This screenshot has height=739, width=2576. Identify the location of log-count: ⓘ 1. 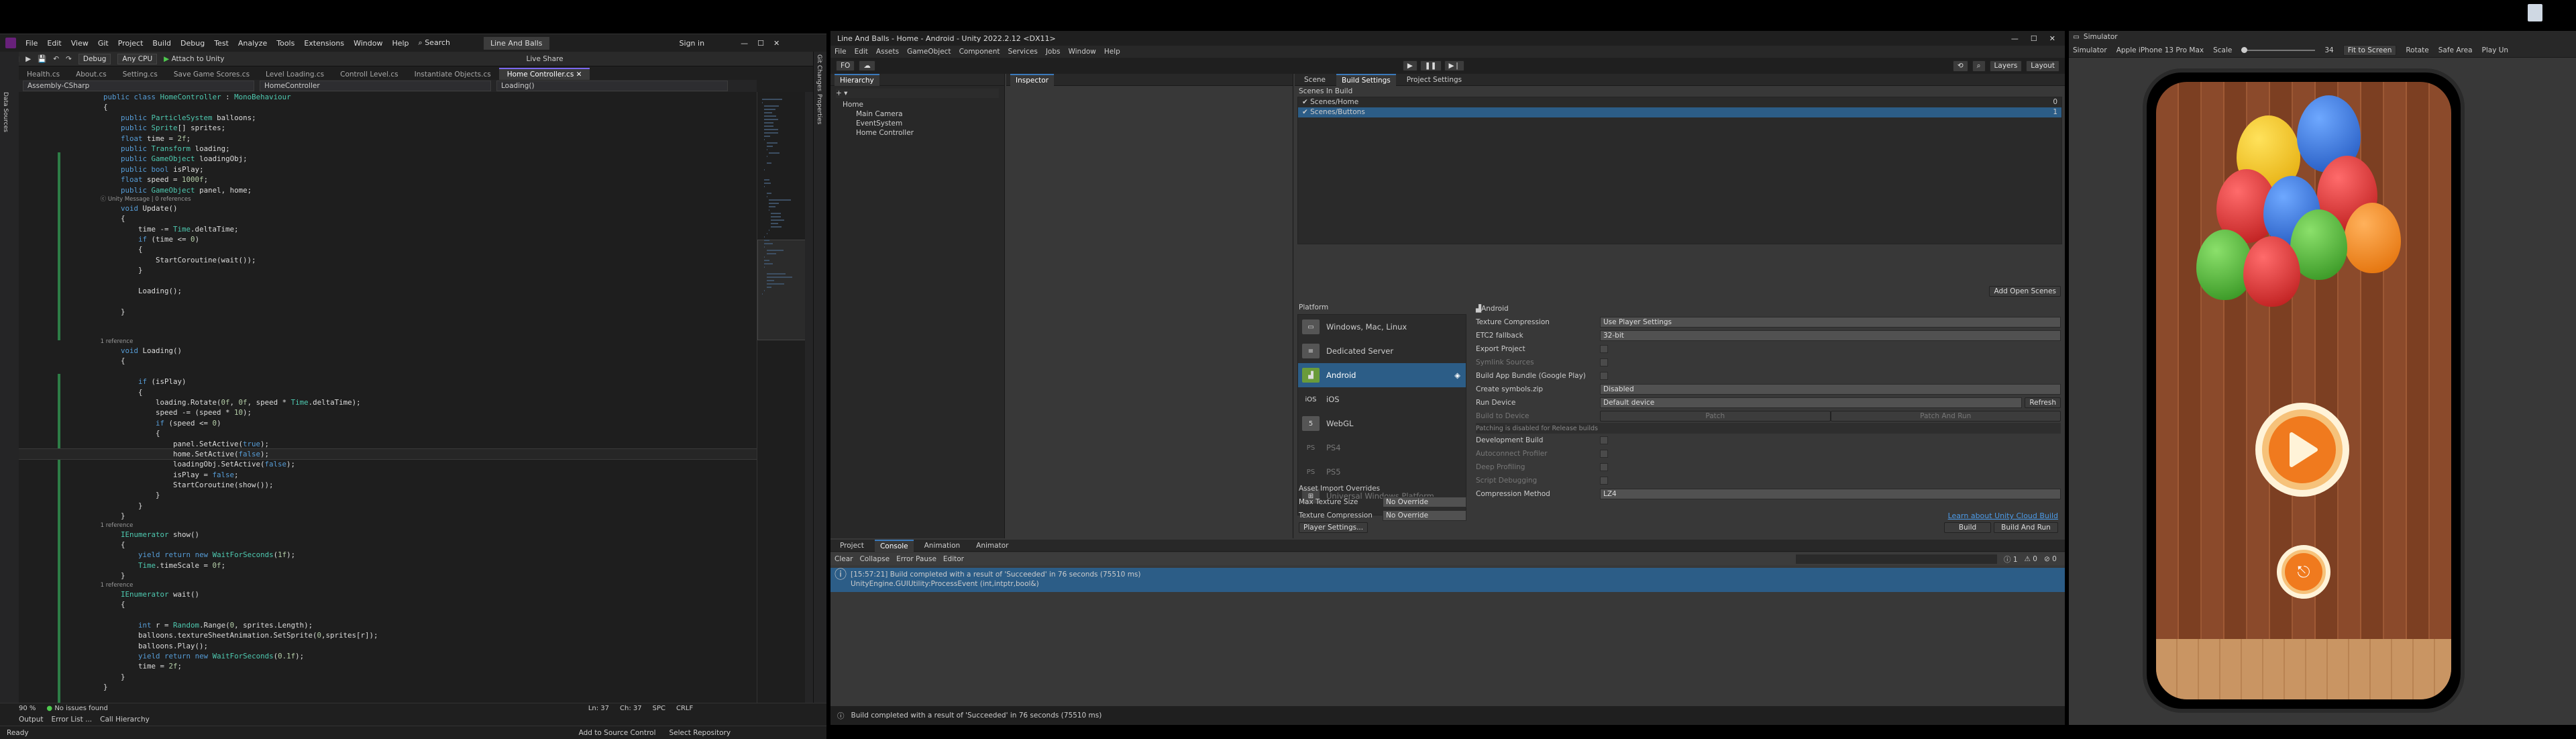
(2011, 559).